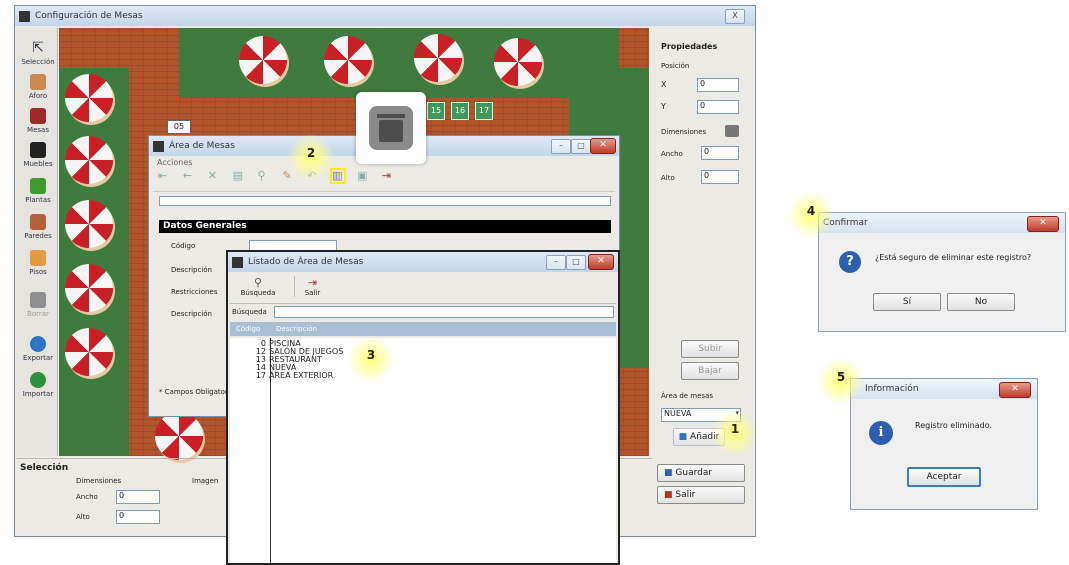 The image size is (1069, 565). I want to click on field-label-restrictions: Restricciones, so click(194, 292).